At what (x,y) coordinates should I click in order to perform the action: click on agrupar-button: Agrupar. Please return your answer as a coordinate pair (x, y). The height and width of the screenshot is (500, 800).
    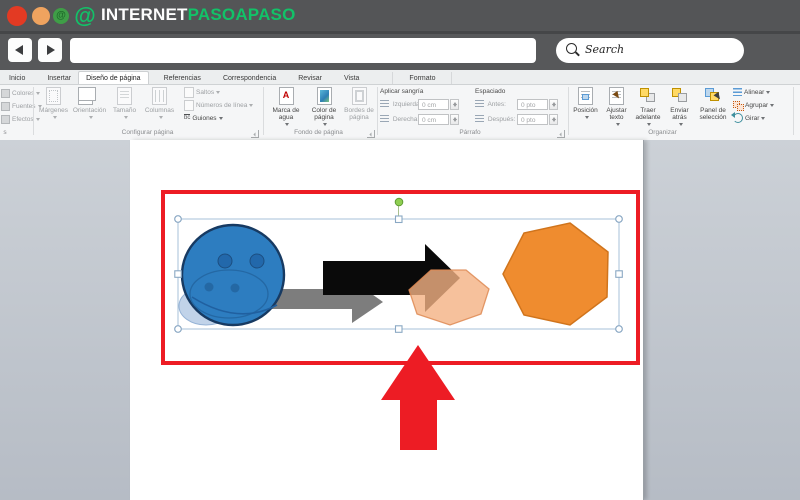
    Looking at the image, I should click on (754, 106).